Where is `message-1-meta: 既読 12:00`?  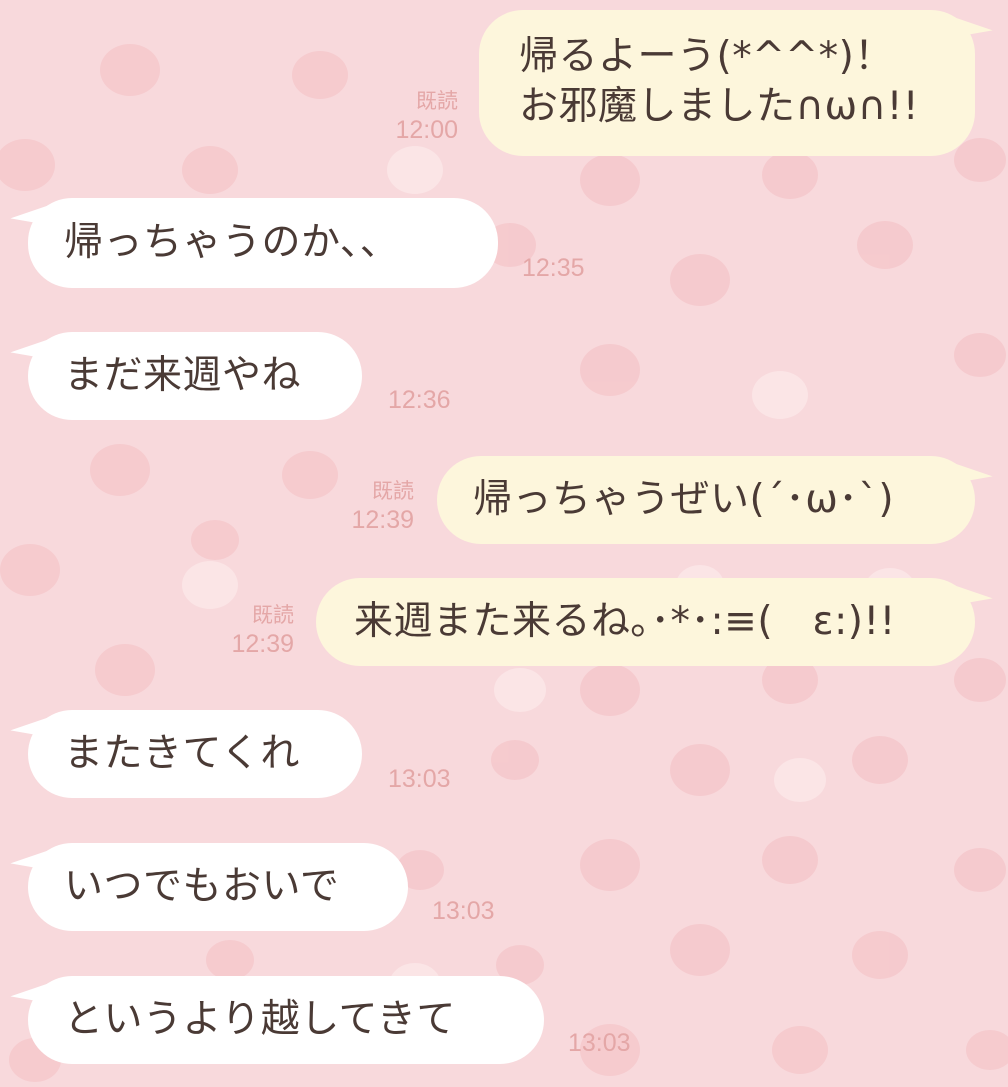
message-1-meta: 既読 12:00 is located at coordinates (414, 116).